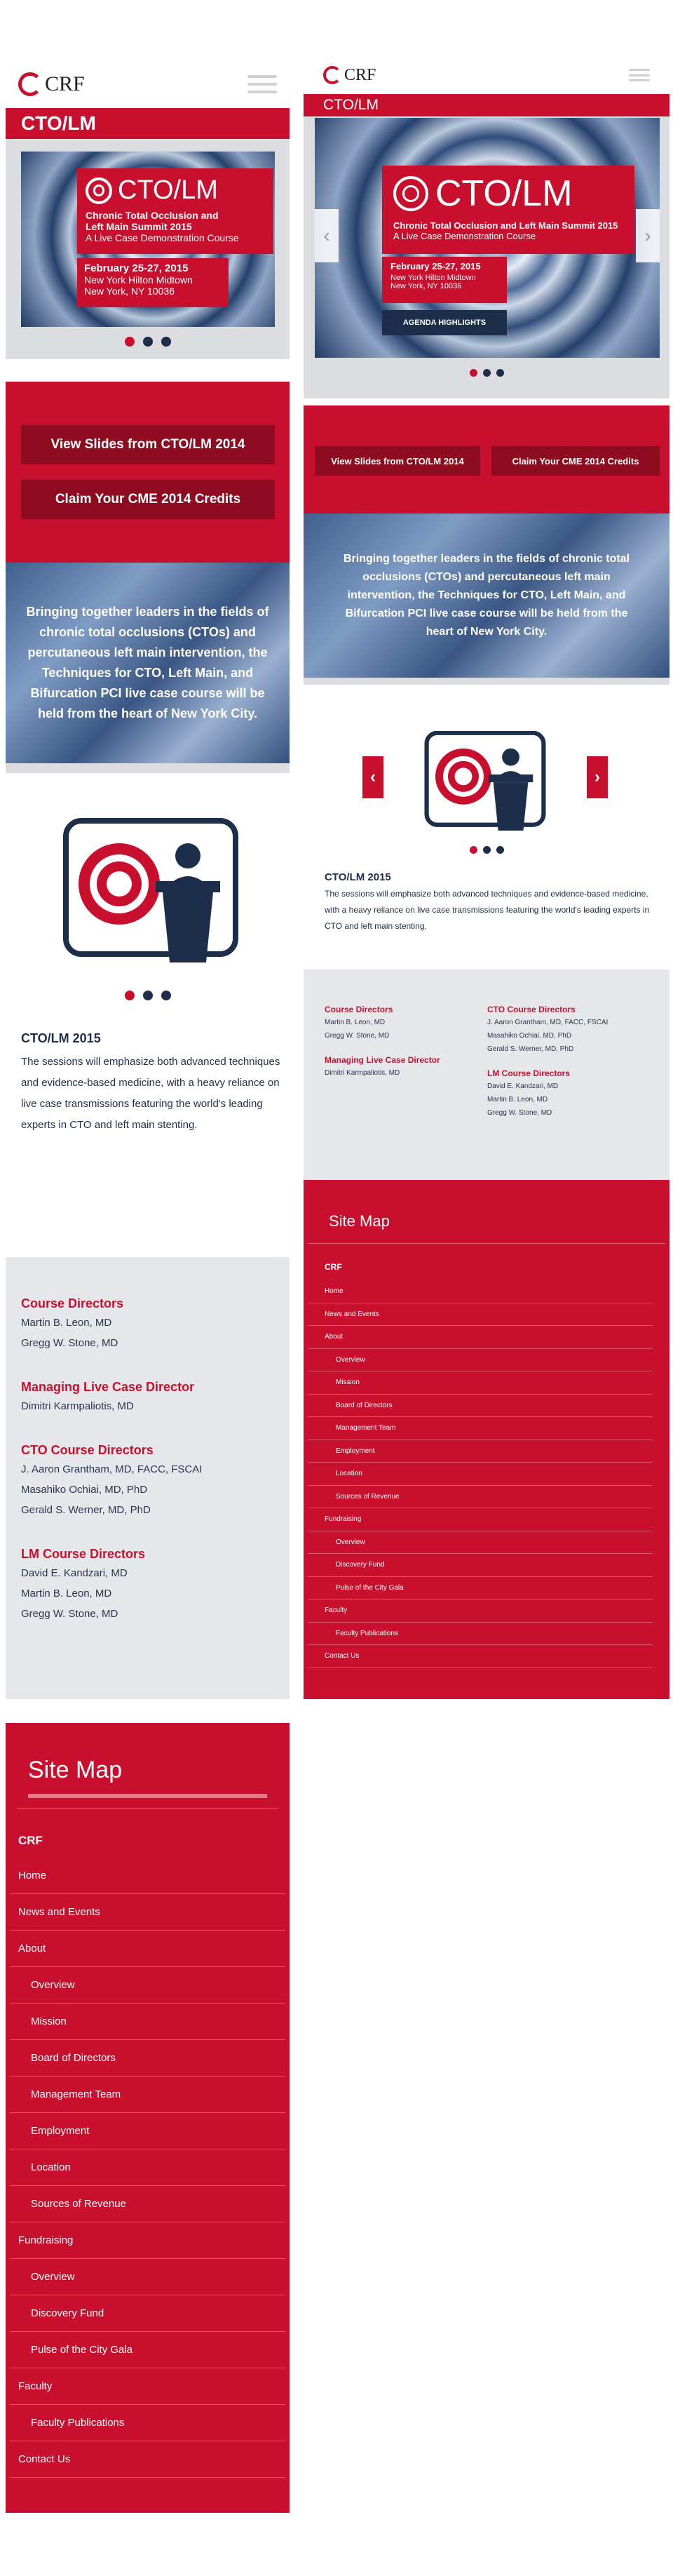 This screenshot has width=673, height=2576. I want to click on agenda-highlights-button: AGENDA HIGHLIGHTS, so click(444, 322).